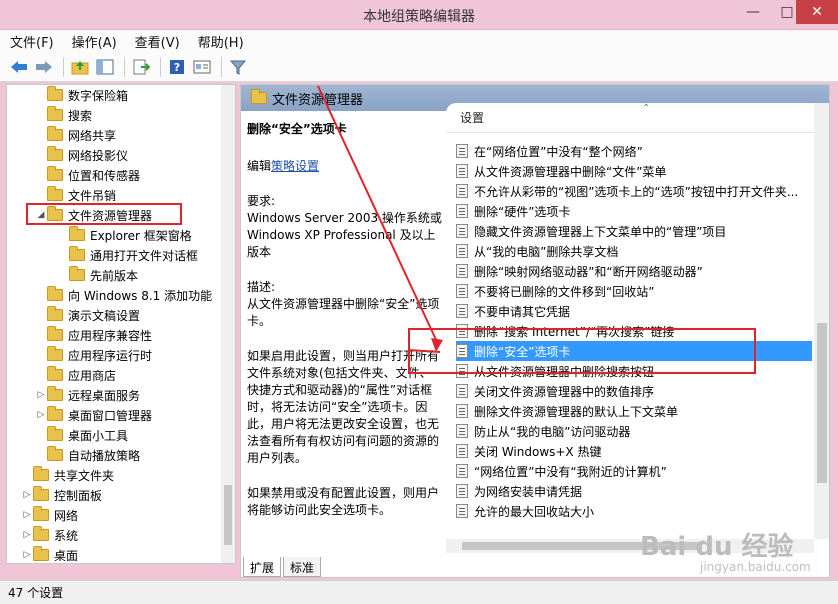  I want to click on menu-view: 查看(V), so click(157, 41).